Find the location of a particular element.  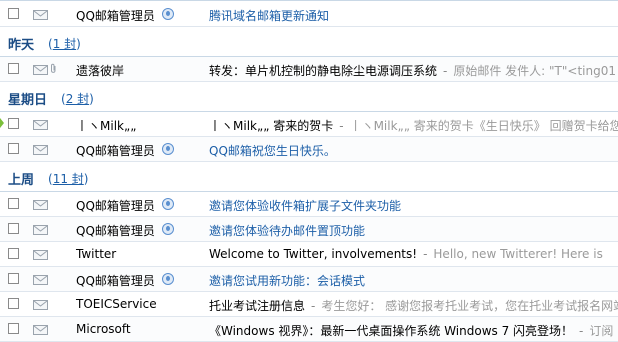

date-group-count: (11 封) is located at coordinates (68, 178).